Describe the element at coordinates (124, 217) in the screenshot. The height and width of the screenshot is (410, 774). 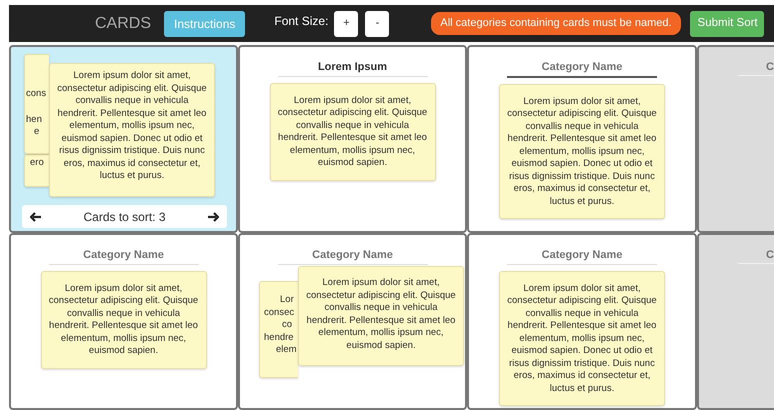
I see `cards-to-sort-count: Cards to sort: 3` at that location.